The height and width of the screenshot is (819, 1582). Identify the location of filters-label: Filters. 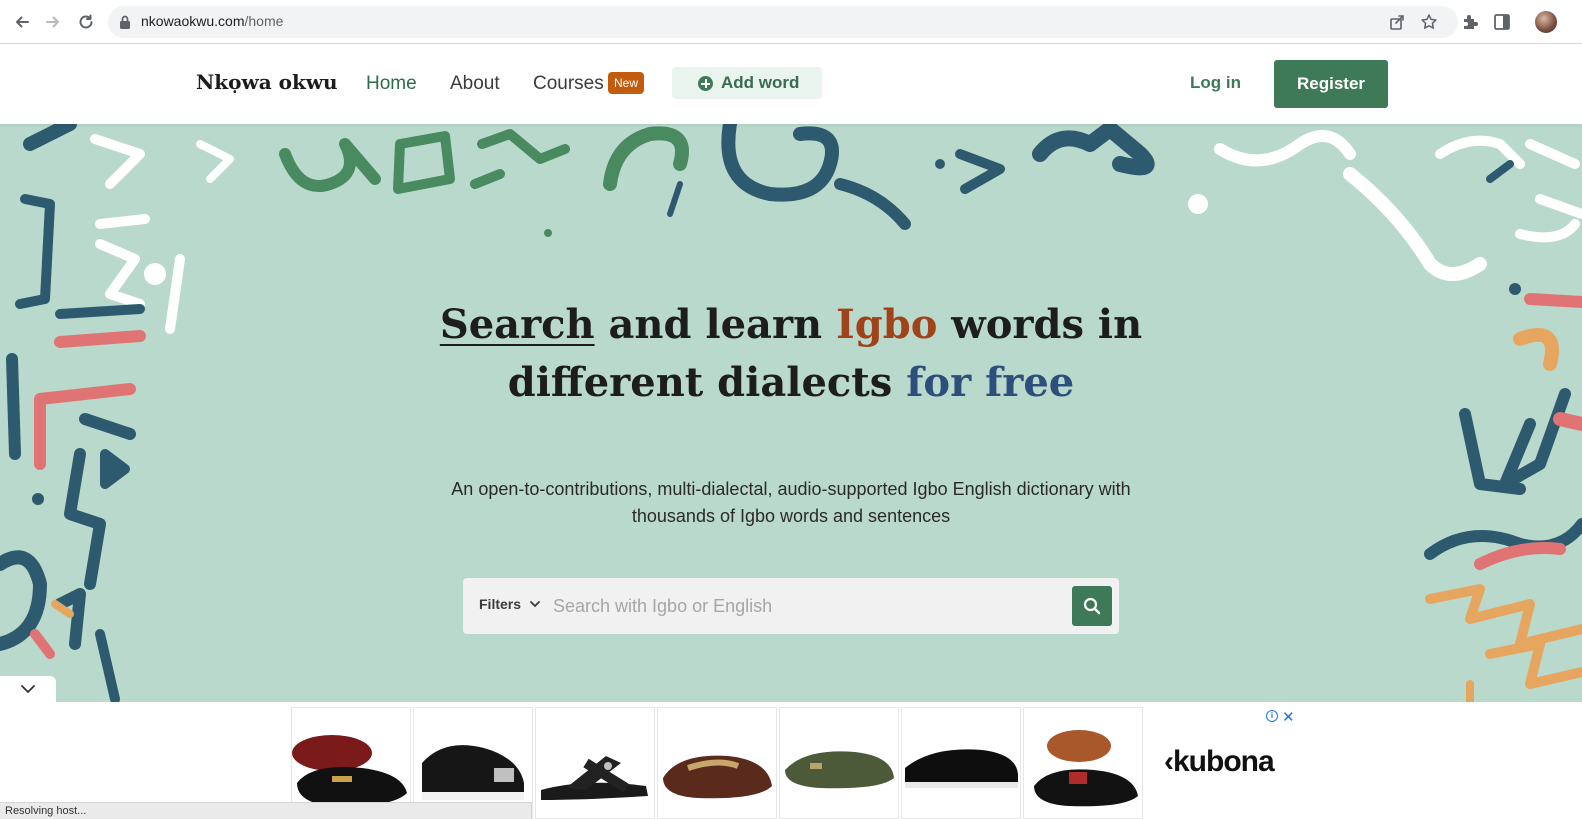
(500, 604).